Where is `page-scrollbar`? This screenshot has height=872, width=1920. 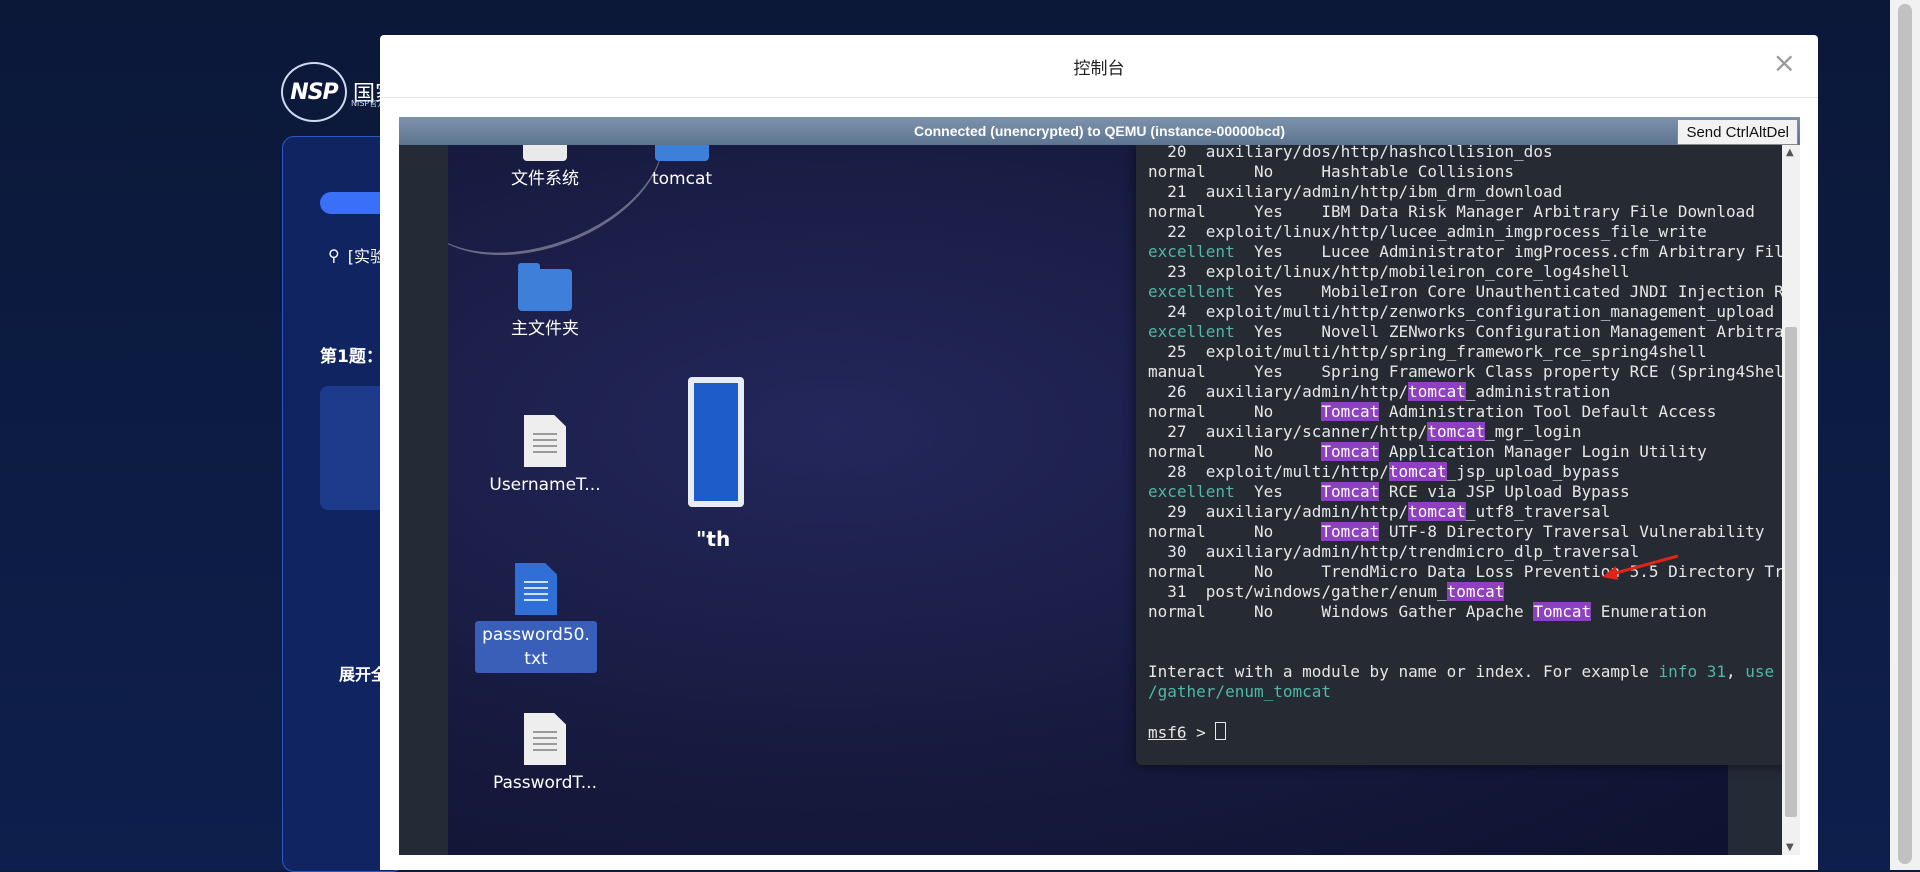 page-scrollbar is located at coordinates (1905, 435).